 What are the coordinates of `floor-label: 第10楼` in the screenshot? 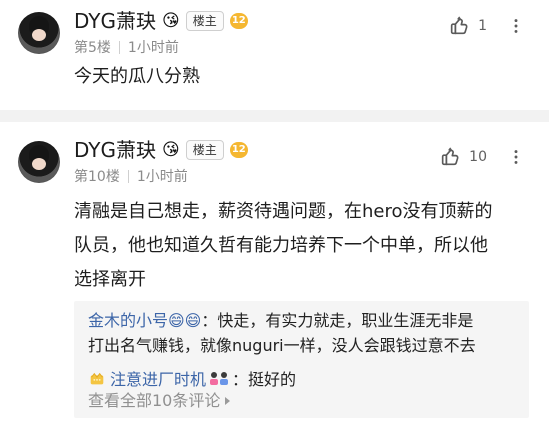 It's located at (97, 177).